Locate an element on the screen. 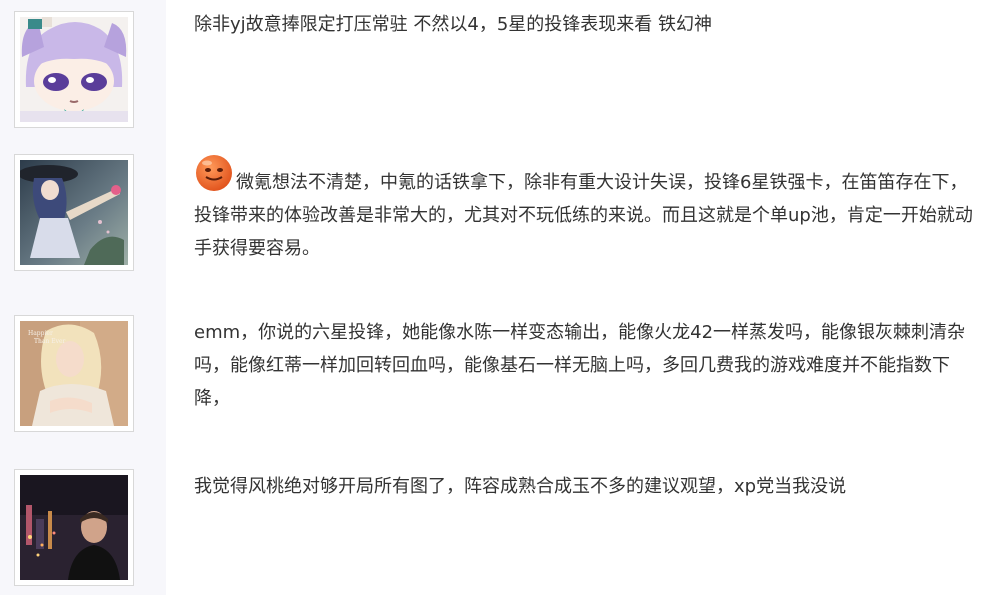 Image resolution: width=987 pixels, height=595 pixels. orange-face-emoji is located at coordinates (214, 172).